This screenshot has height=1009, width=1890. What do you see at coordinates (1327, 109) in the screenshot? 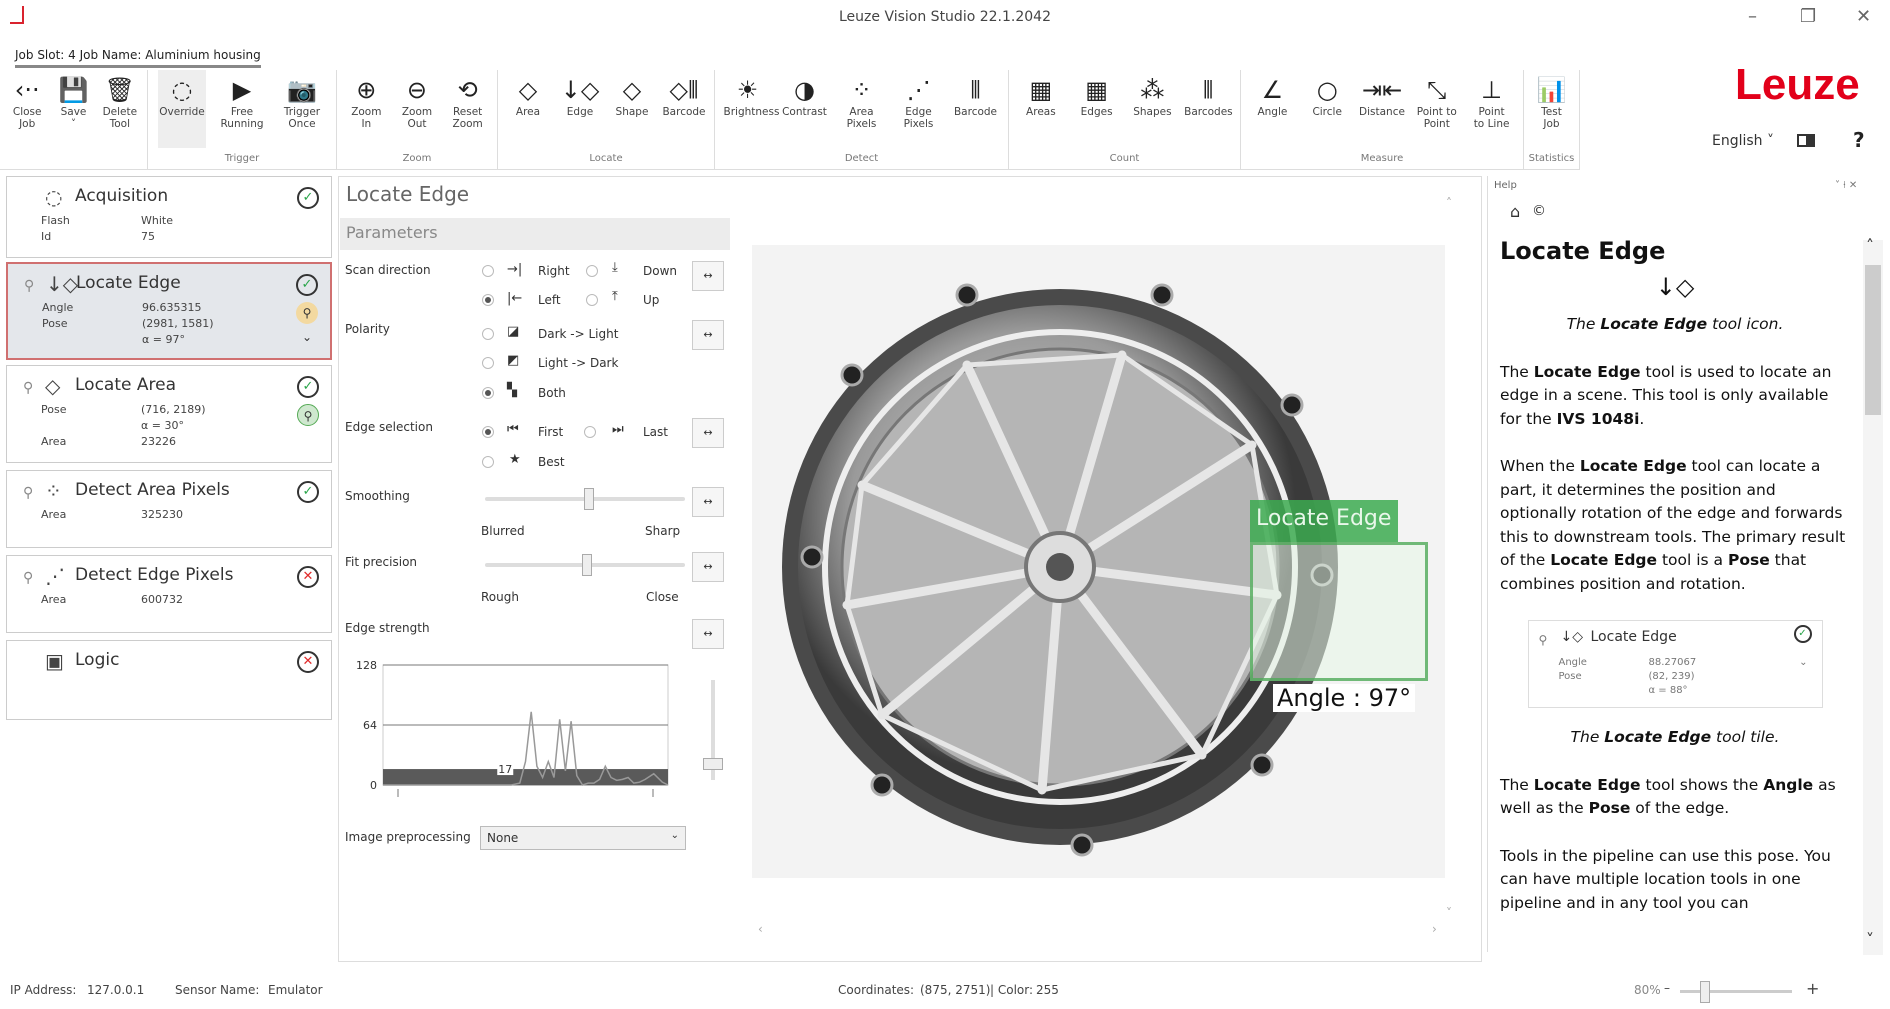
I see `circle-button: ○ Circle` at bounding box center [1327, 109].